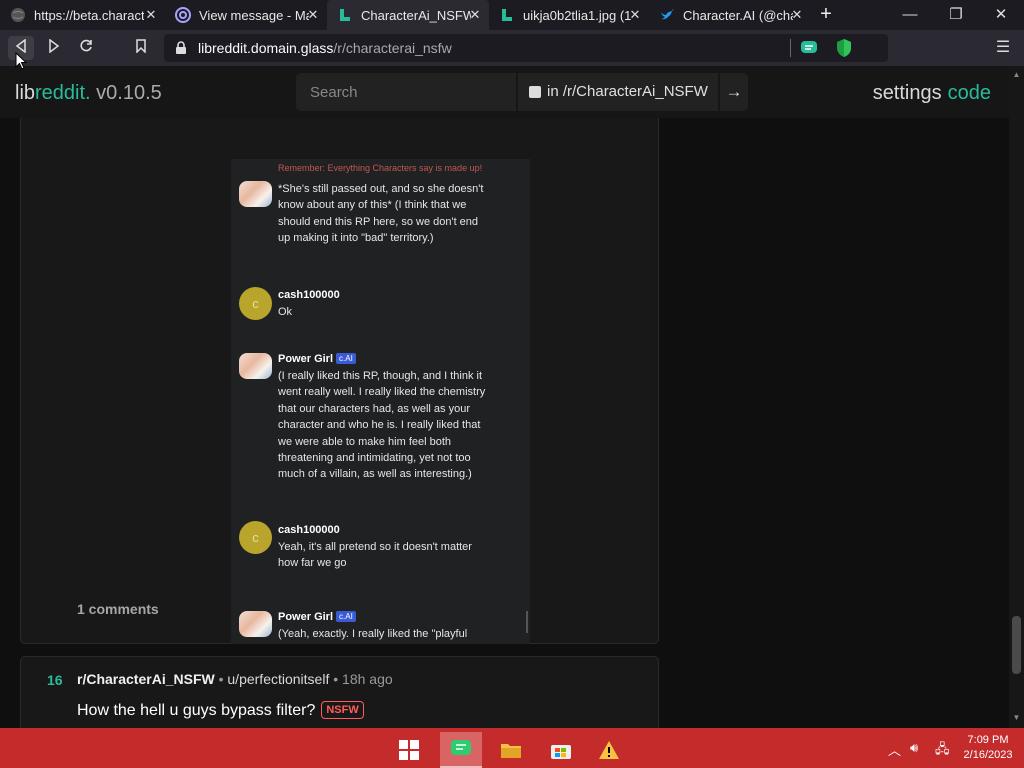 The height and width of the screenshot is (768, 1024). What do you see at coordinates (734, 92) in the screenshot?
I see `search-submit-button: →` at bounding box center [734, 92].